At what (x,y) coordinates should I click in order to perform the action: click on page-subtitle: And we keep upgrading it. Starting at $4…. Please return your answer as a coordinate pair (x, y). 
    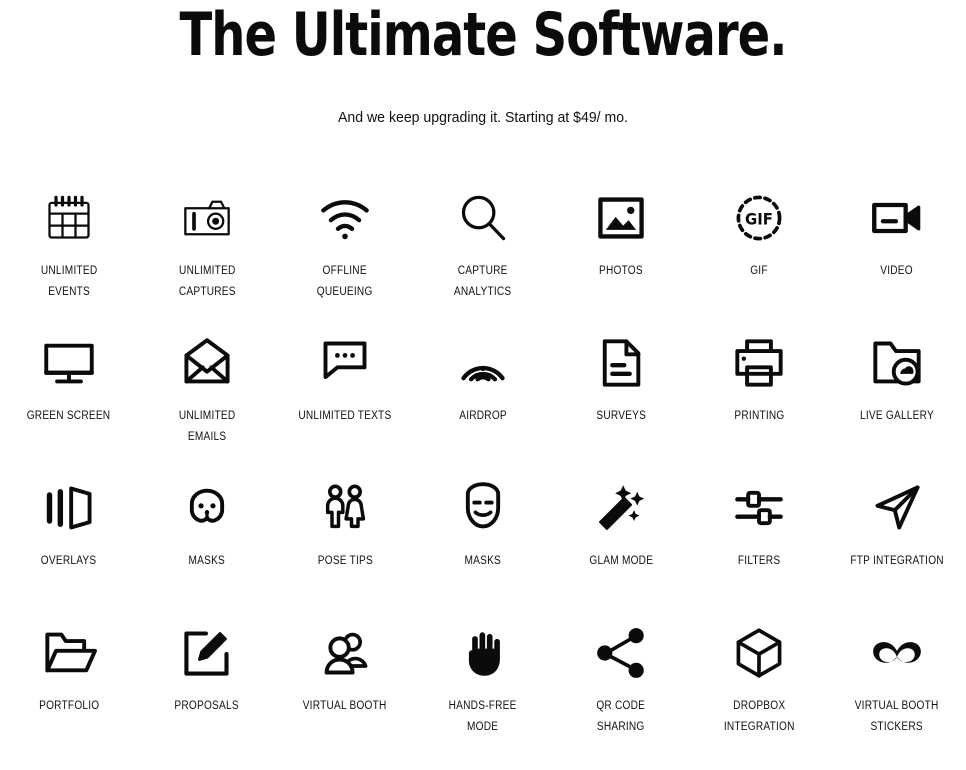
    Looking at the image, I should click on (483, 117).